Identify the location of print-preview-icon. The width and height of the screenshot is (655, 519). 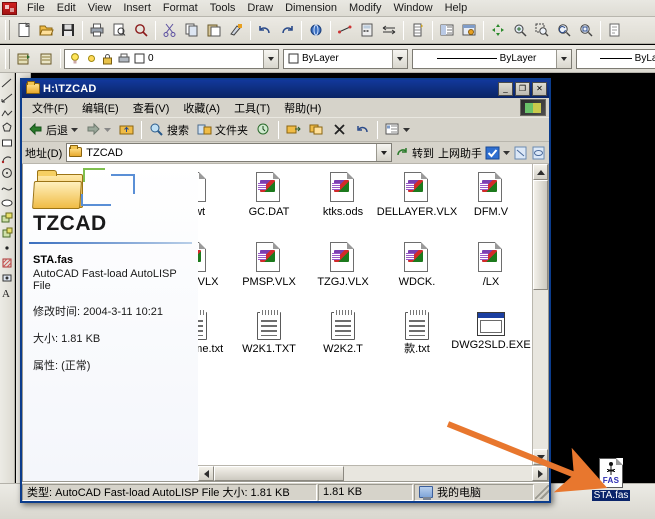
(119, 30).